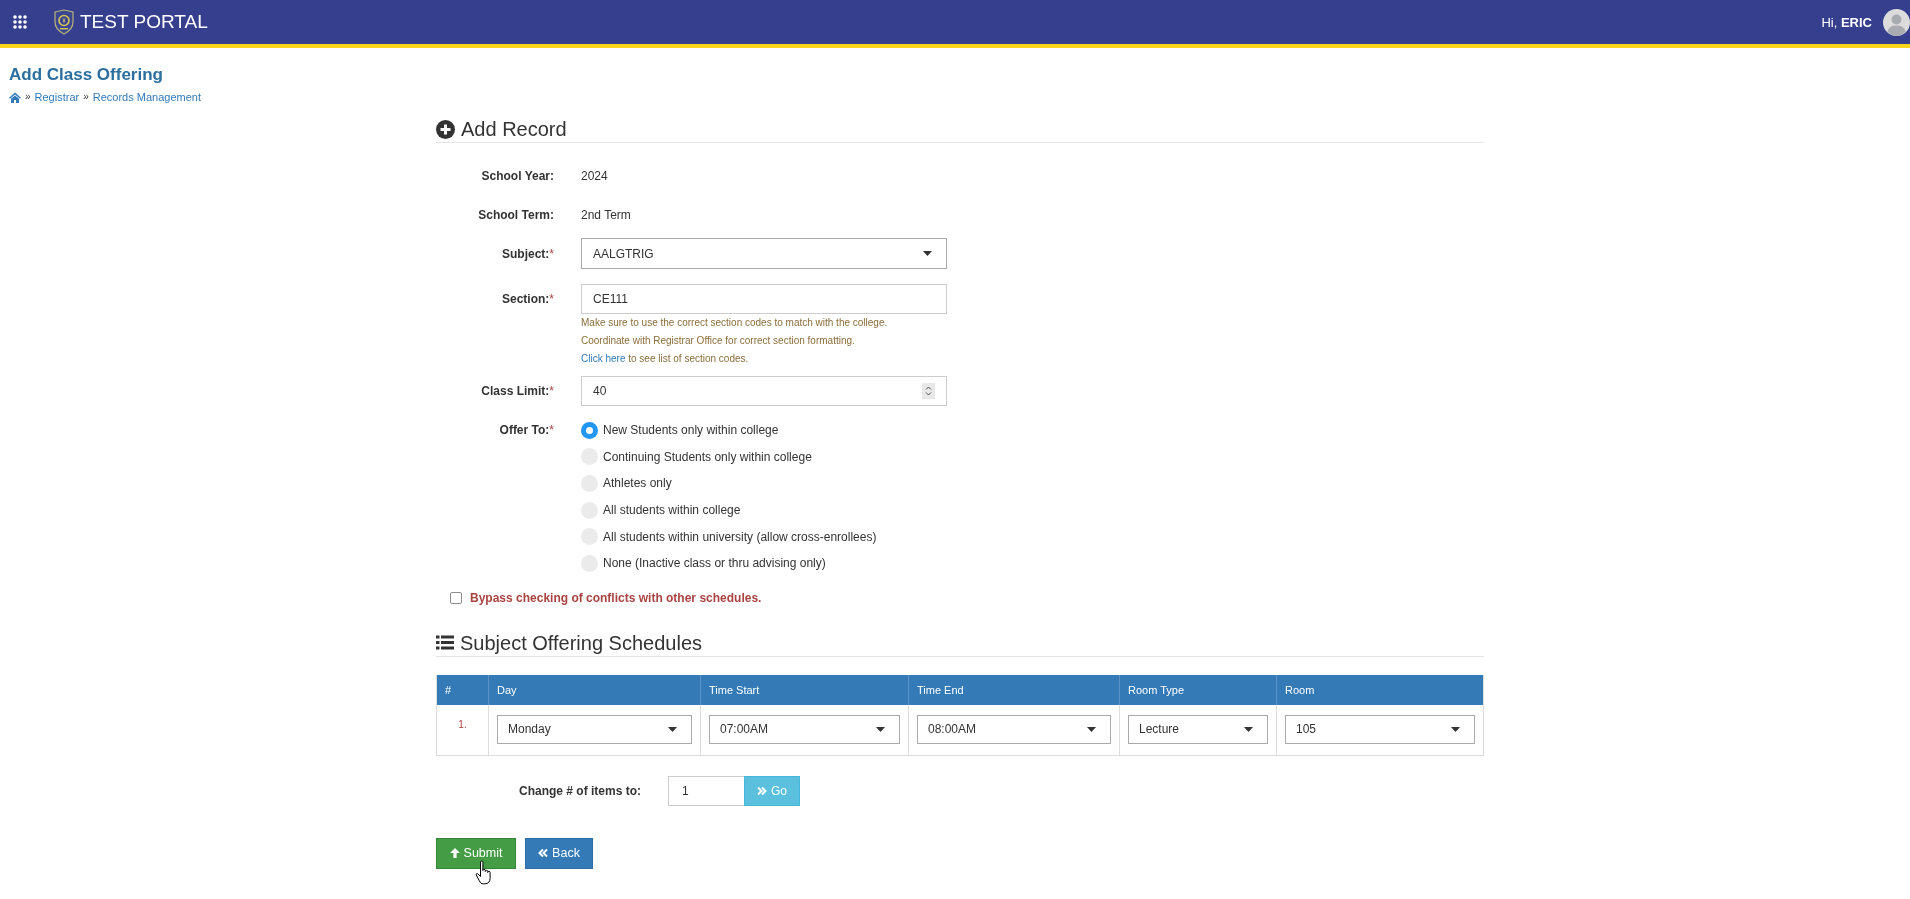  I want to click on radio-option: New Students only within college, so click(680, 430).